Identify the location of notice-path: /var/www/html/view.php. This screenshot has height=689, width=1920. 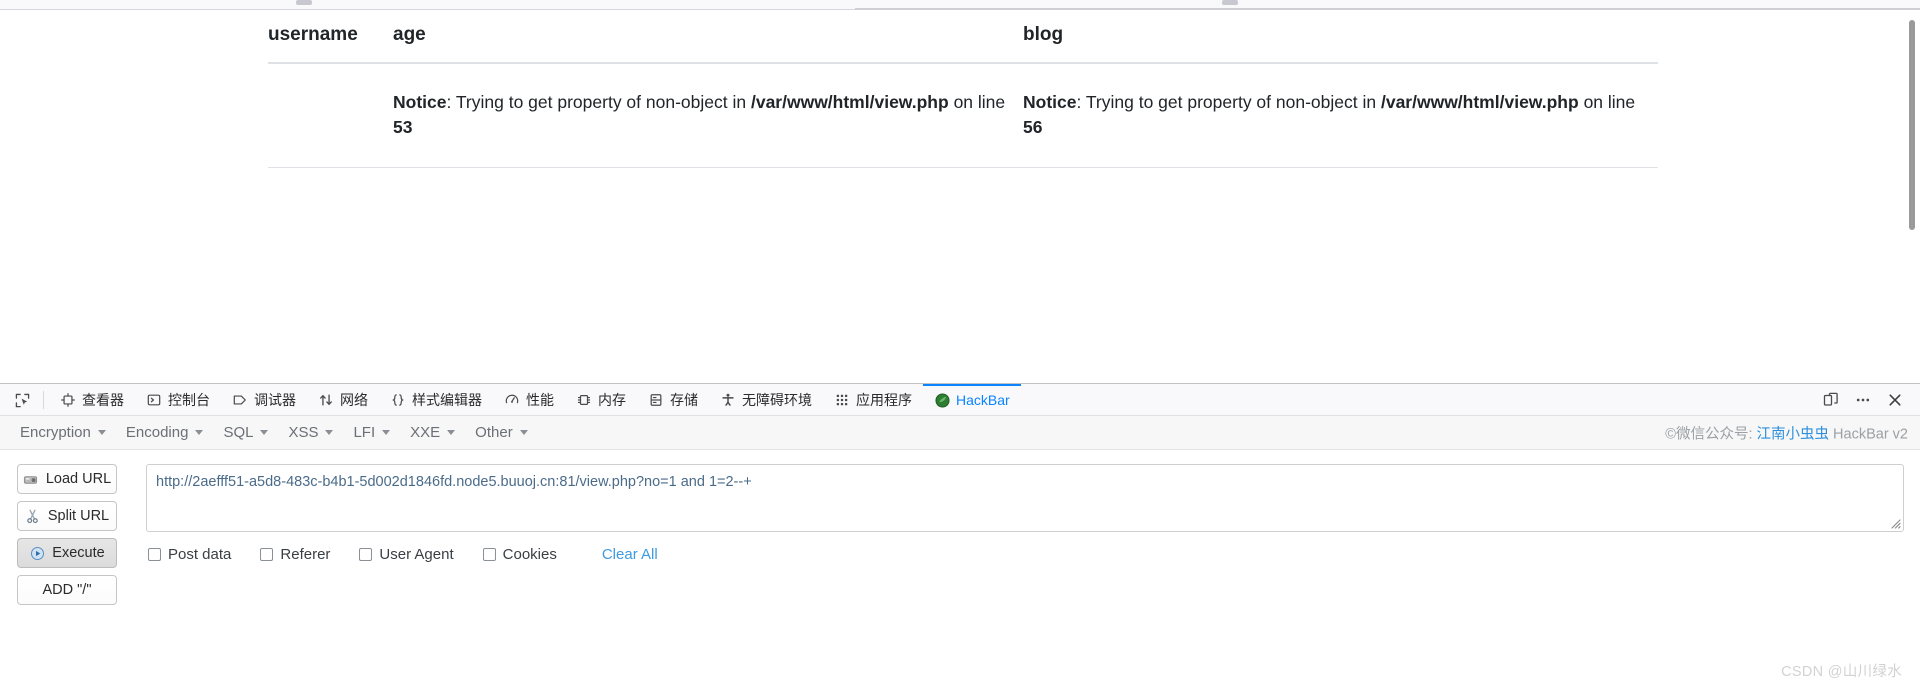
(1479, 102).